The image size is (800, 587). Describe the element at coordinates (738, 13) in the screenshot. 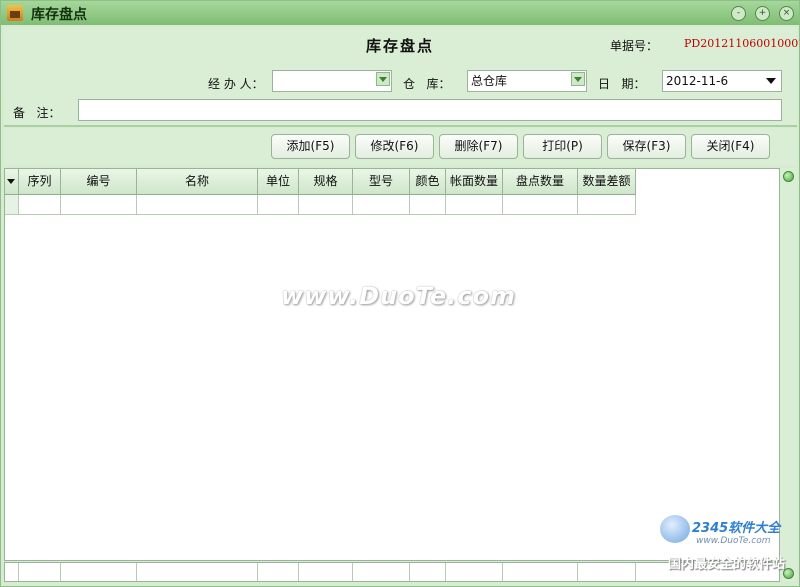

I see `minimize-button: -` at that location.